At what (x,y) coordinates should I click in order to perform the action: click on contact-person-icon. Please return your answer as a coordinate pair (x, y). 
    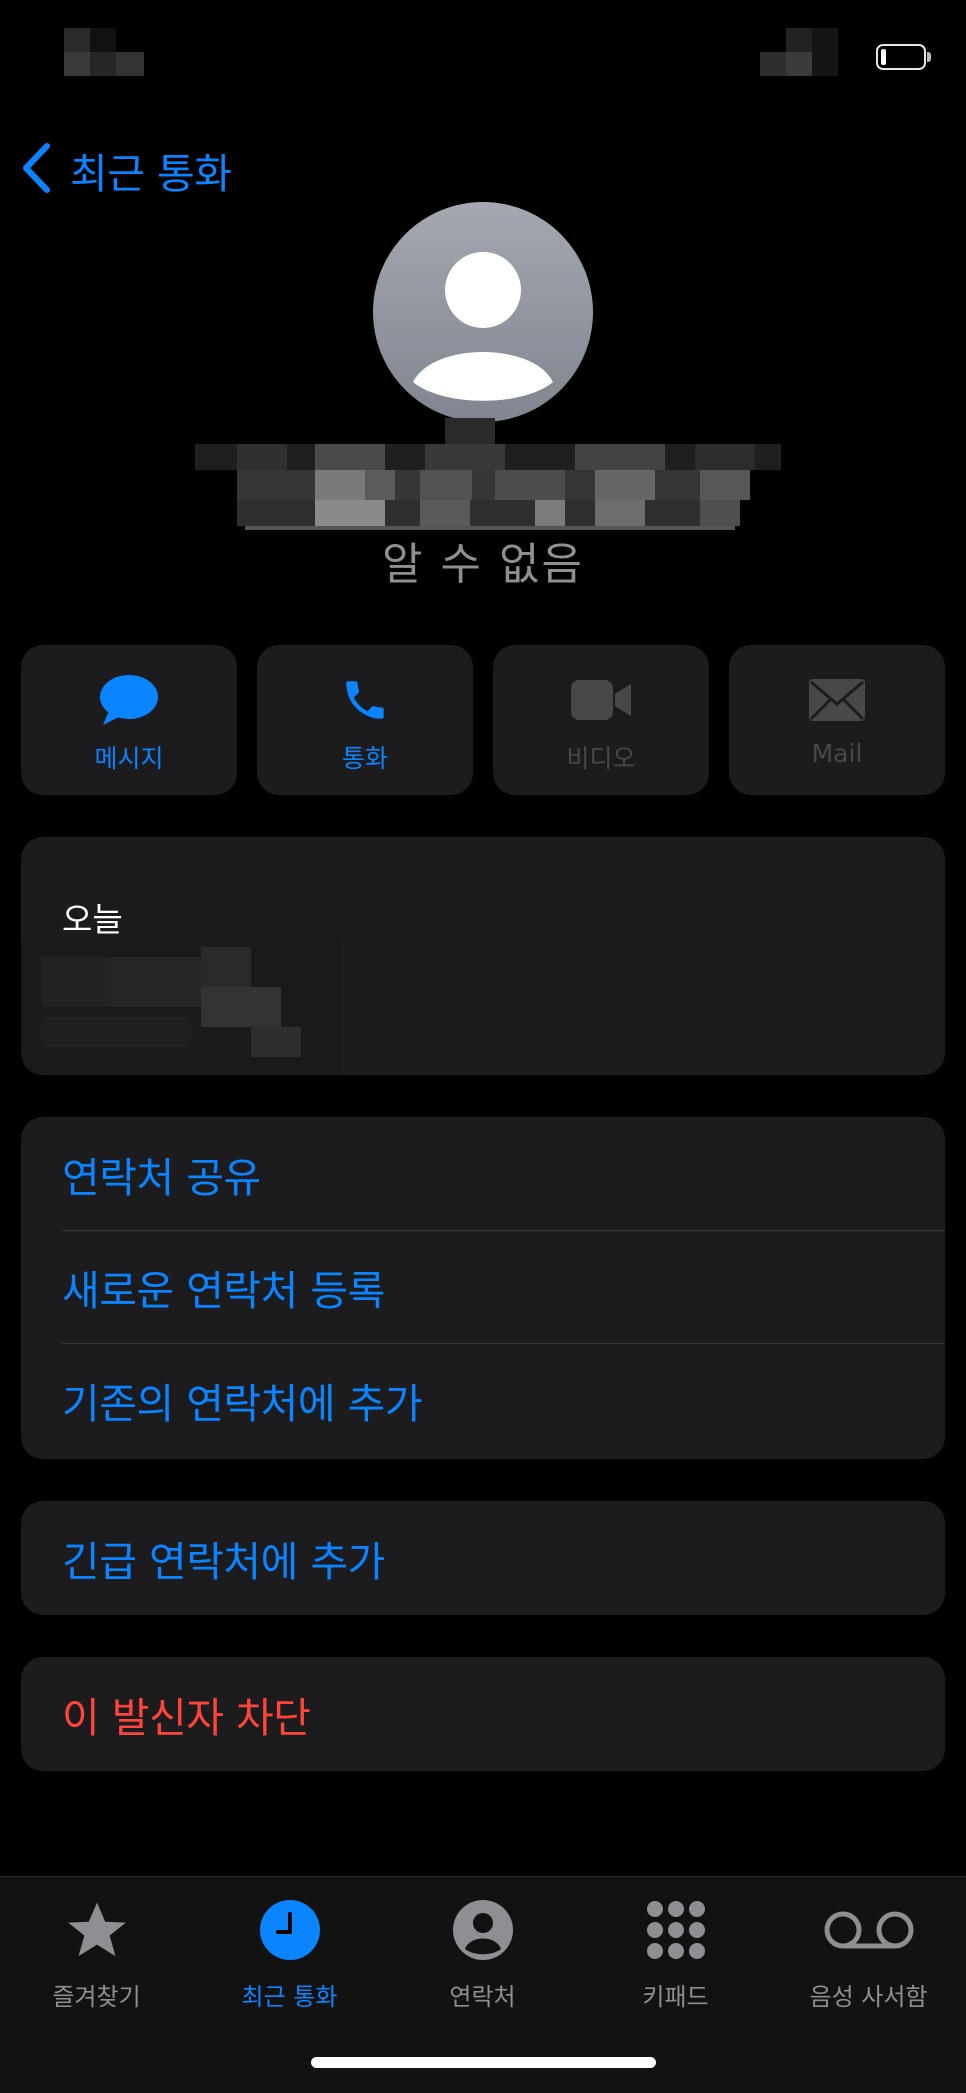
    Looking at the image, I should click on (483, 1930).